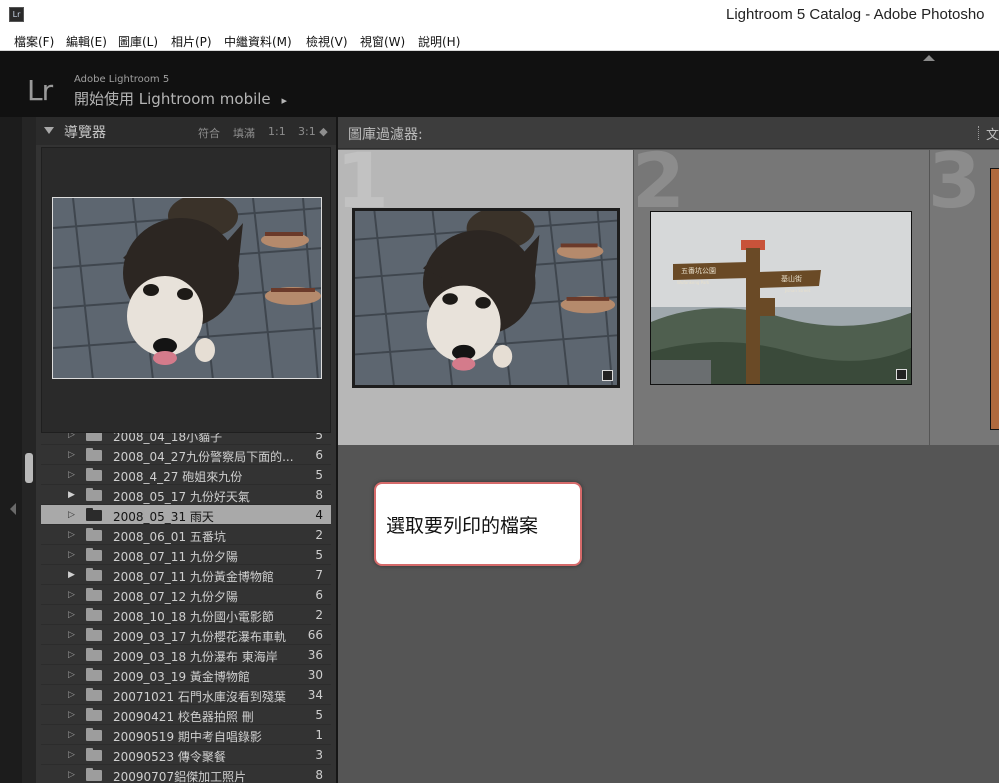 This screenshot has height=783, width=999. I want to click on folder-row: ▷ 2008_07_11 九份夕陽 5, so click(186, 555).